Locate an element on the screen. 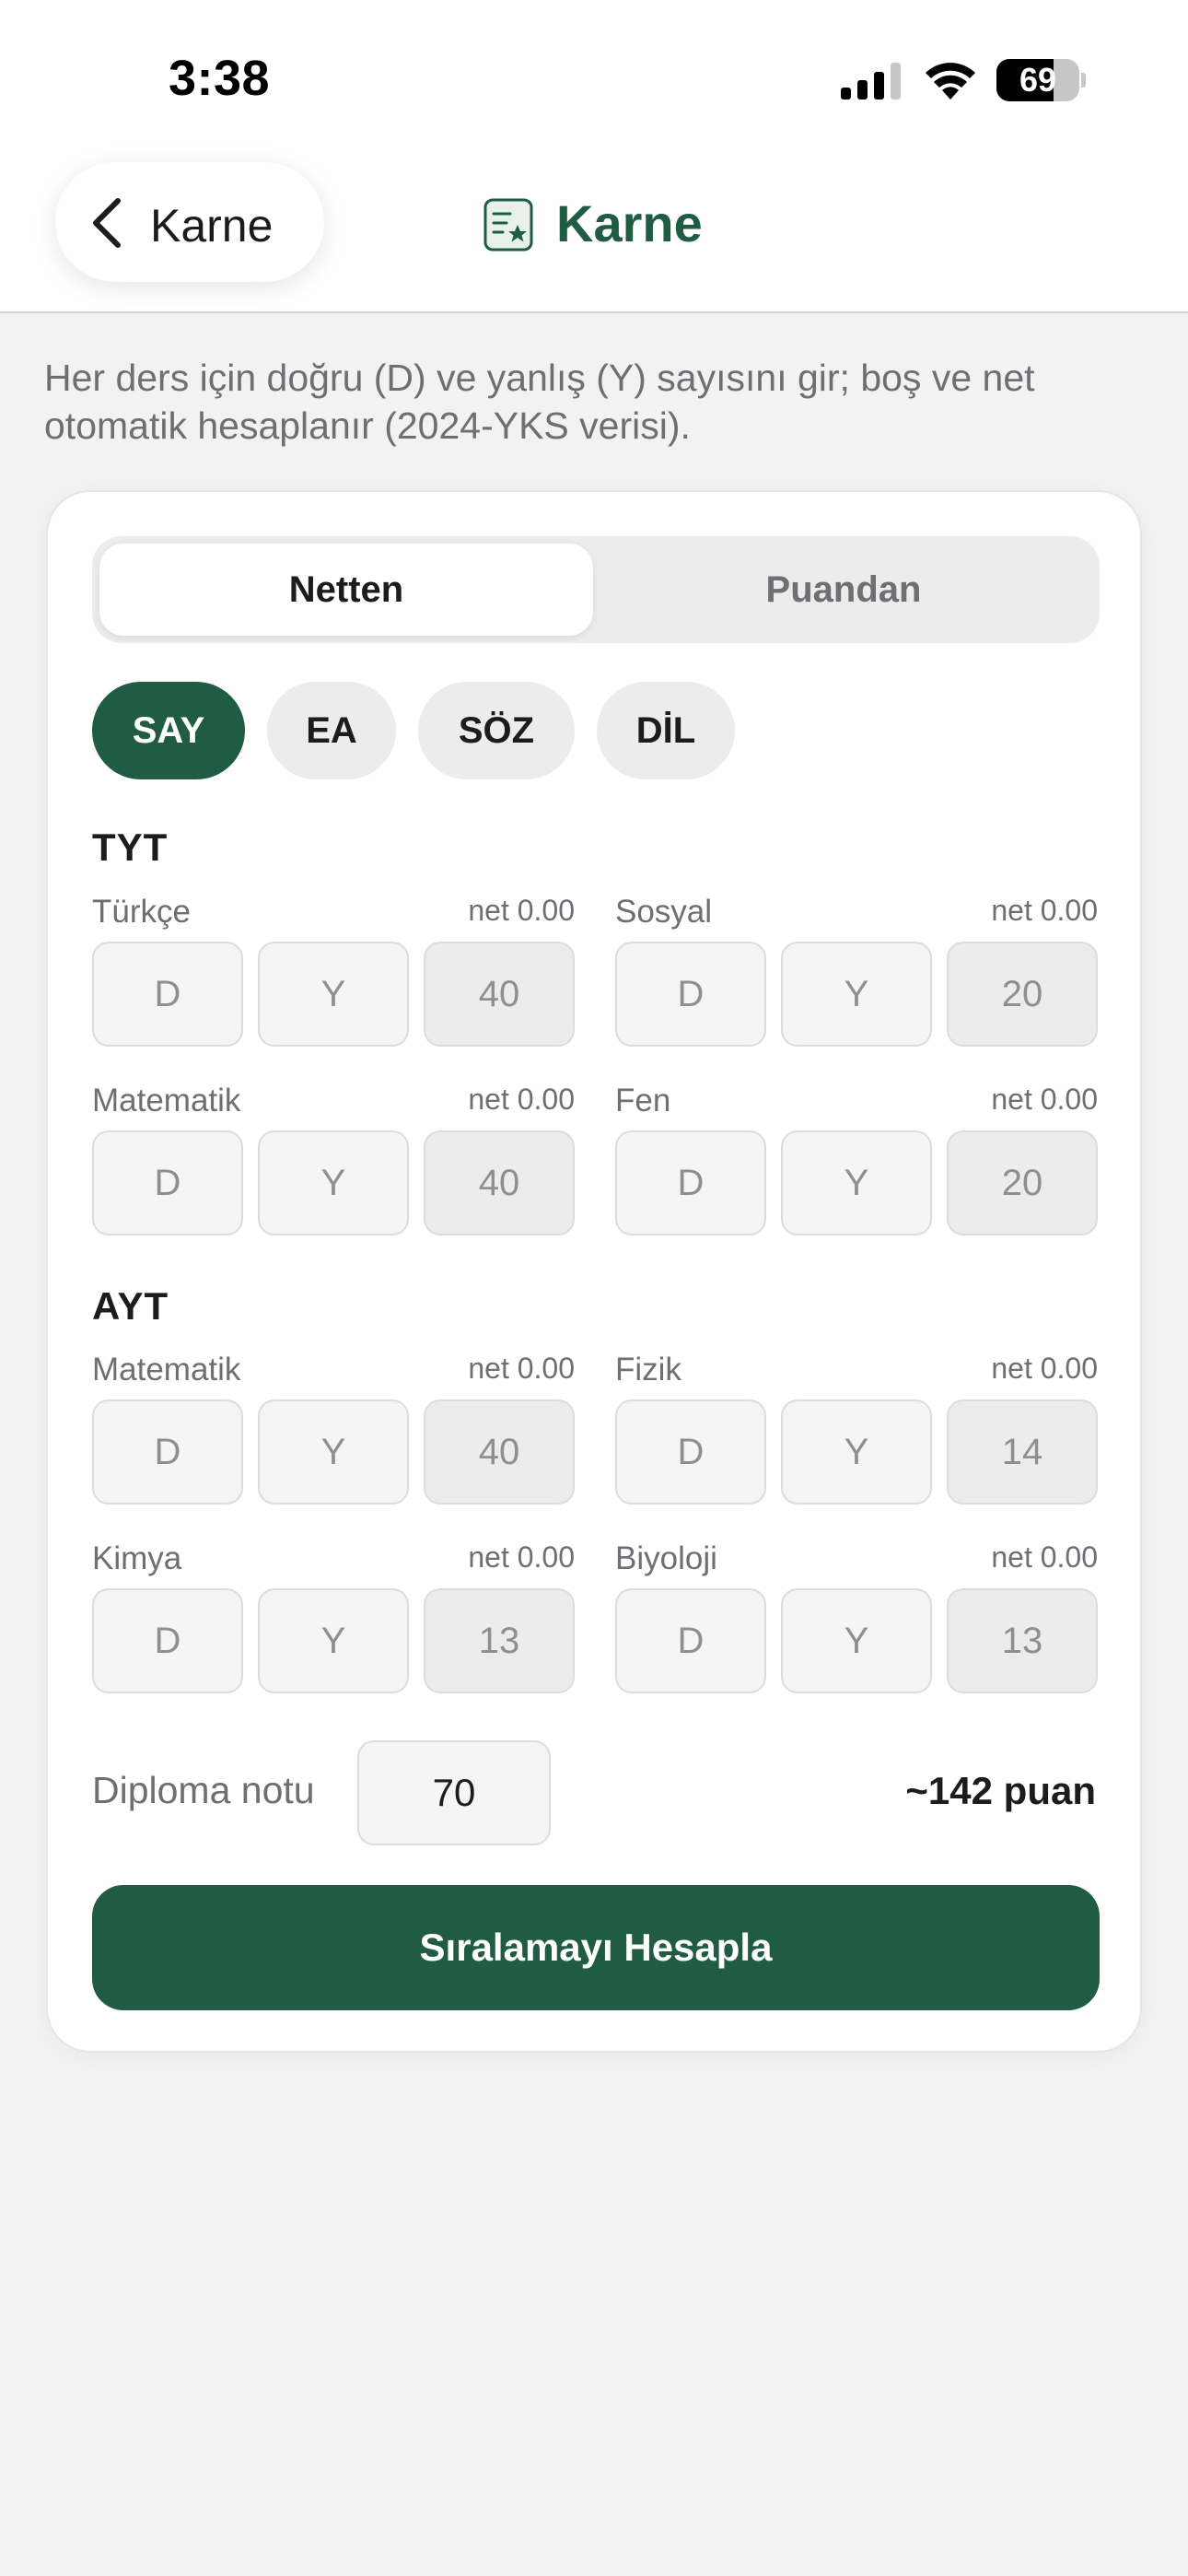 This screenshot has height=2576, width=1188. mode-segmented-control: Netten Puandan is located at coordinates (596, 589).